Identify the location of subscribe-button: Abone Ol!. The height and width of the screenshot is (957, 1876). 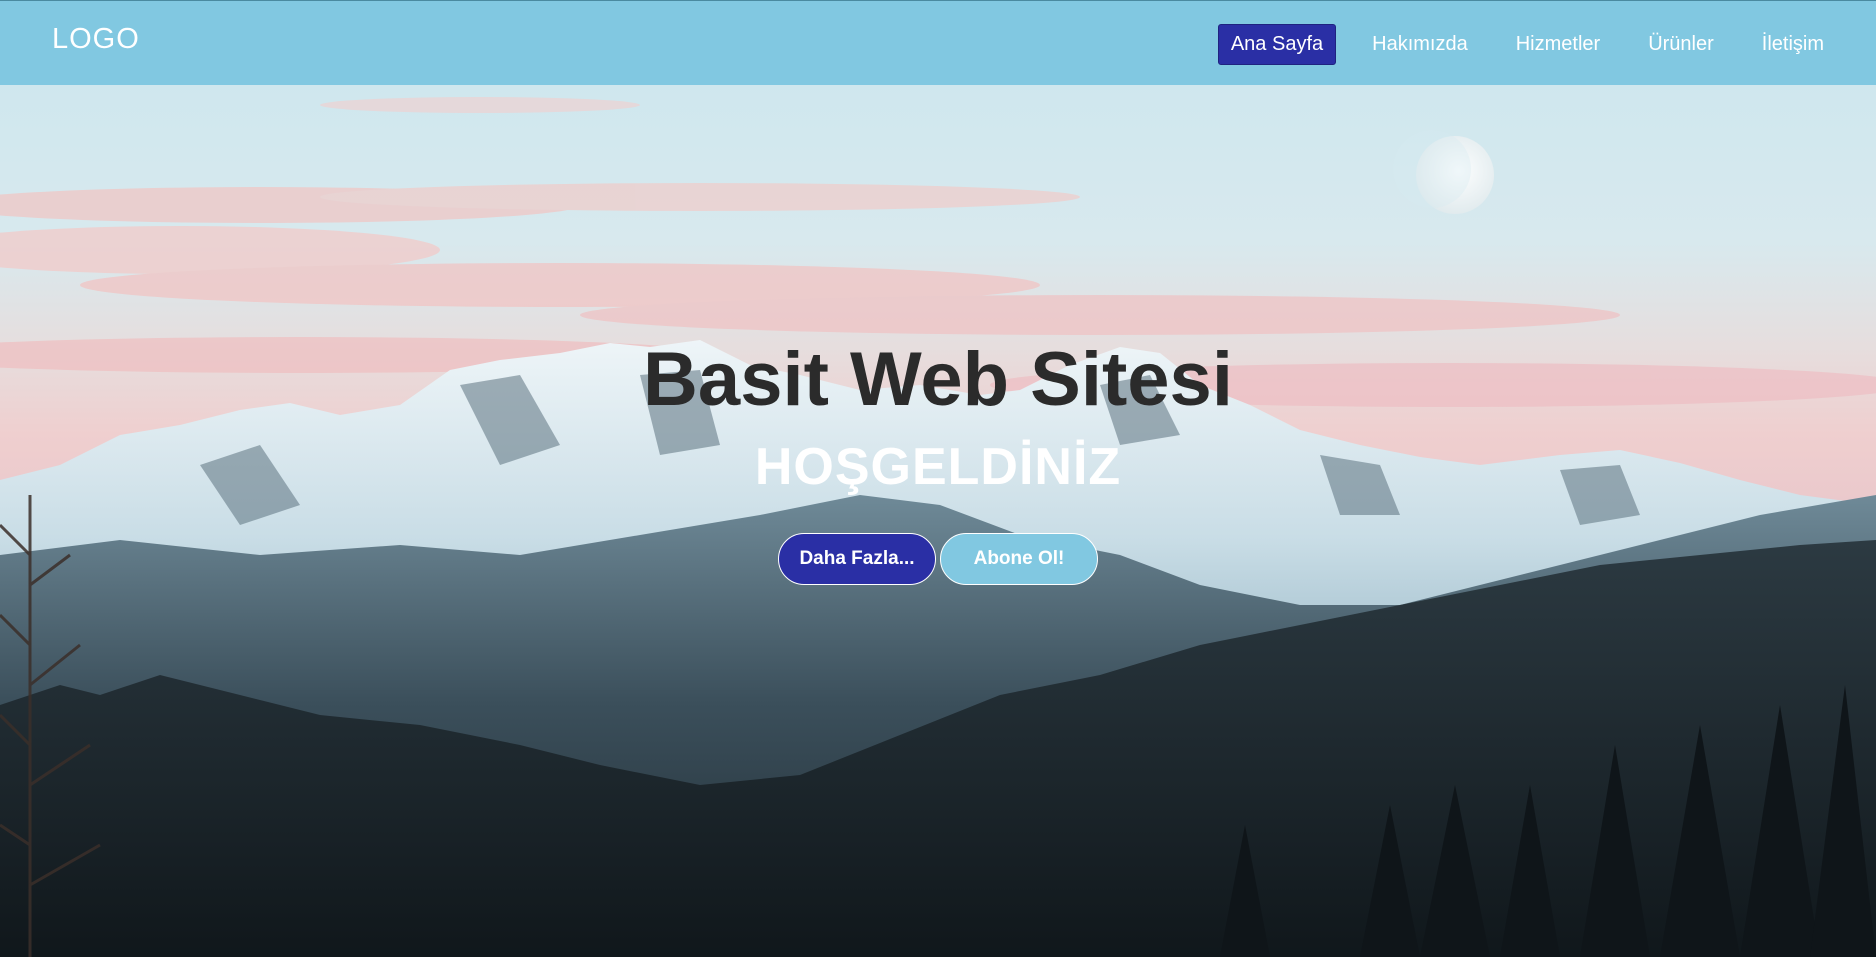
(1019, 559).